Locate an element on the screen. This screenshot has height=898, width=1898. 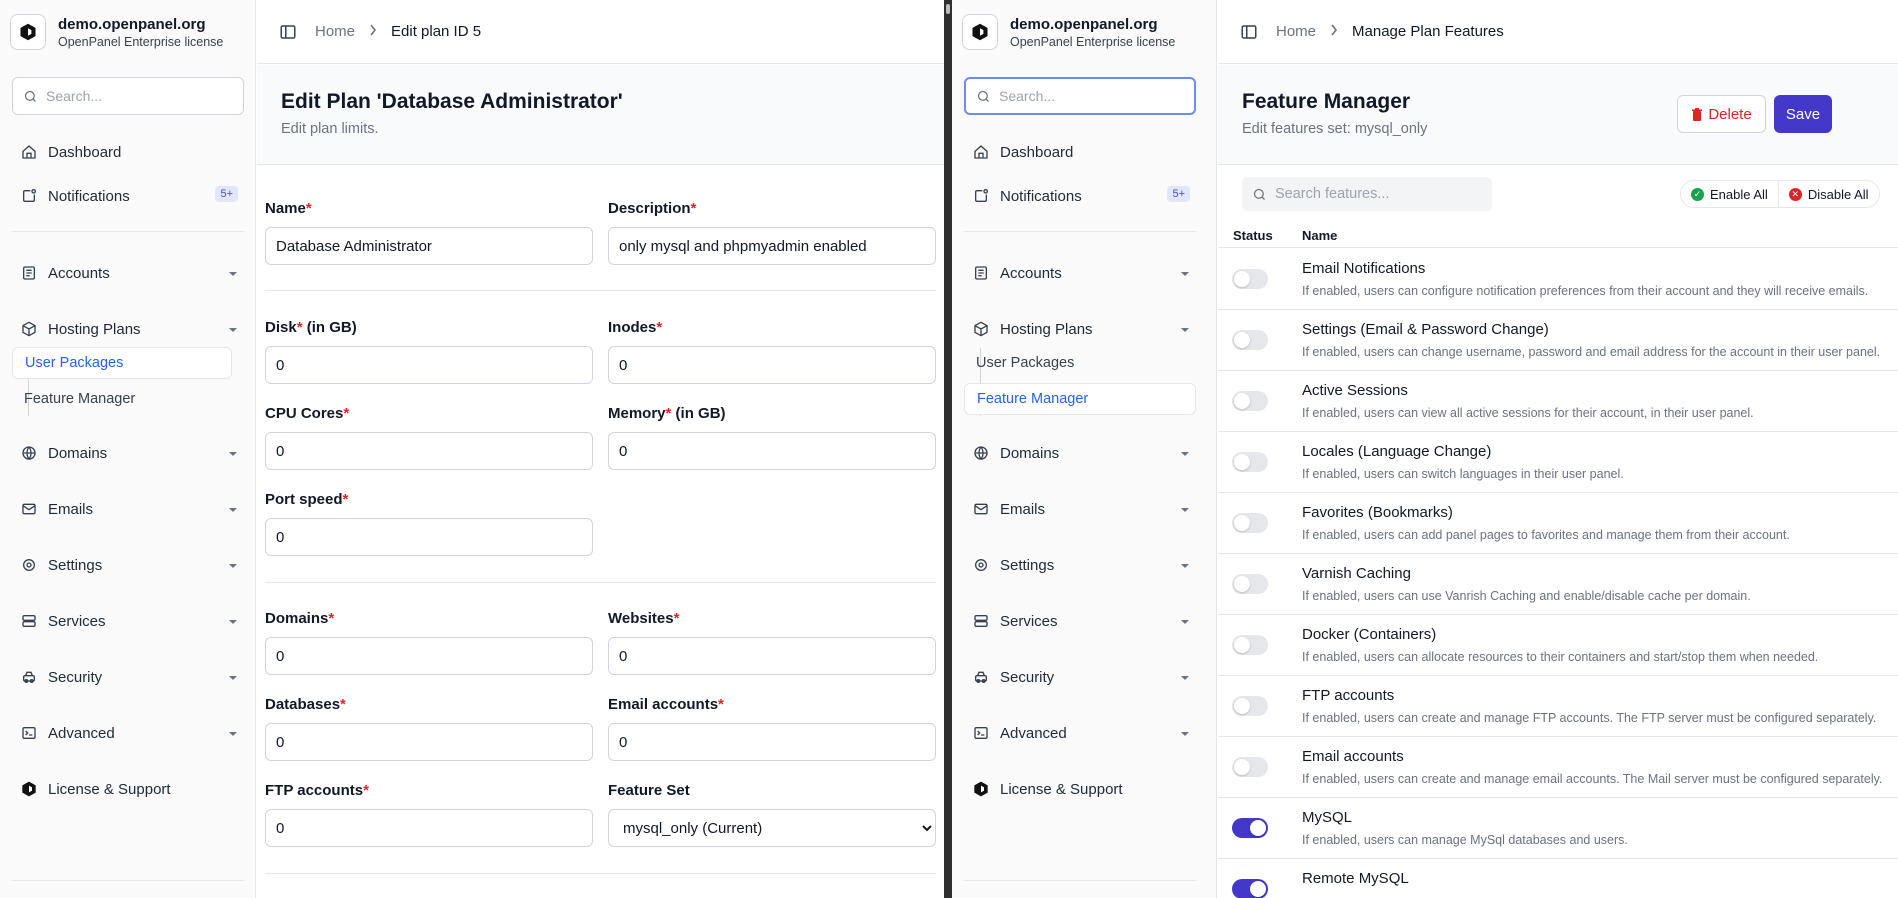
delete-button: Delete is located at coordinates (1721, 114).